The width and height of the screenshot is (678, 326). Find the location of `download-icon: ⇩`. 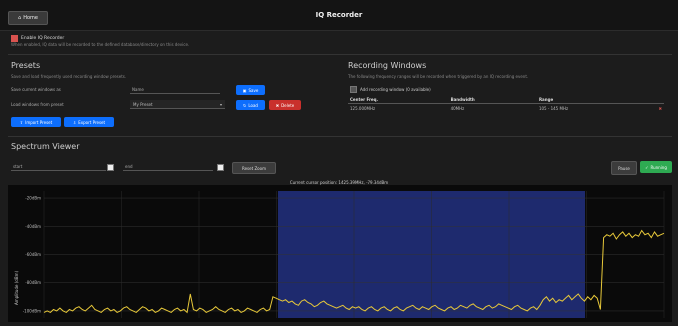

download-icon: ⇩ is located at coordinates (74, 122).